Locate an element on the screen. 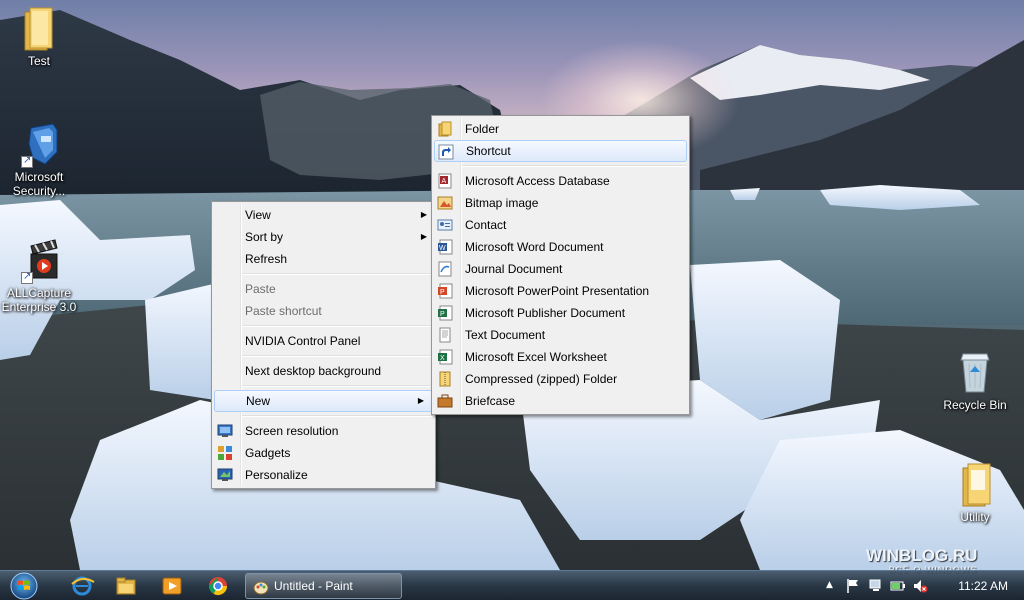  new-item-publisher-document: P Microsoft Publisher Document is located at coordinates (560, 313).